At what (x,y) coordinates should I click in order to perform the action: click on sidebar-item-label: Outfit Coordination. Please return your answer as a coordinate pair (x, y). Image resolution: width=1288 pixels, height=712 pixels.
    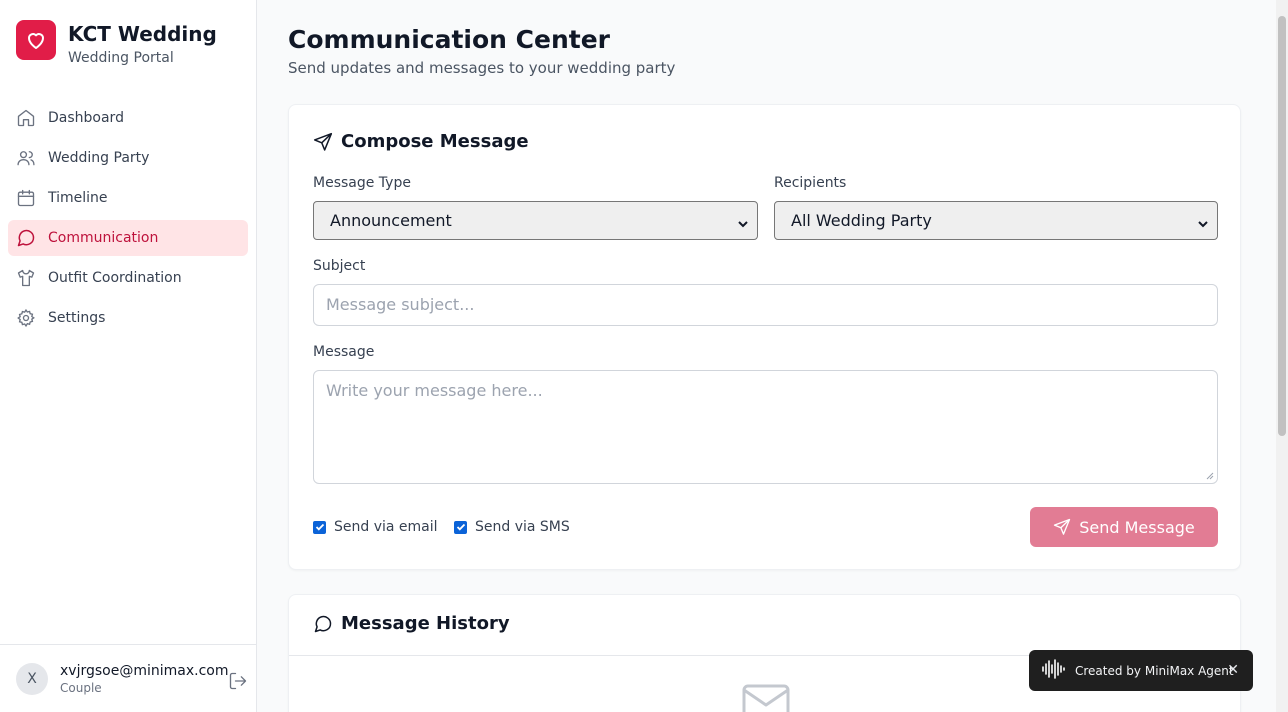
    Looking at the image, I should click on (115, 278).